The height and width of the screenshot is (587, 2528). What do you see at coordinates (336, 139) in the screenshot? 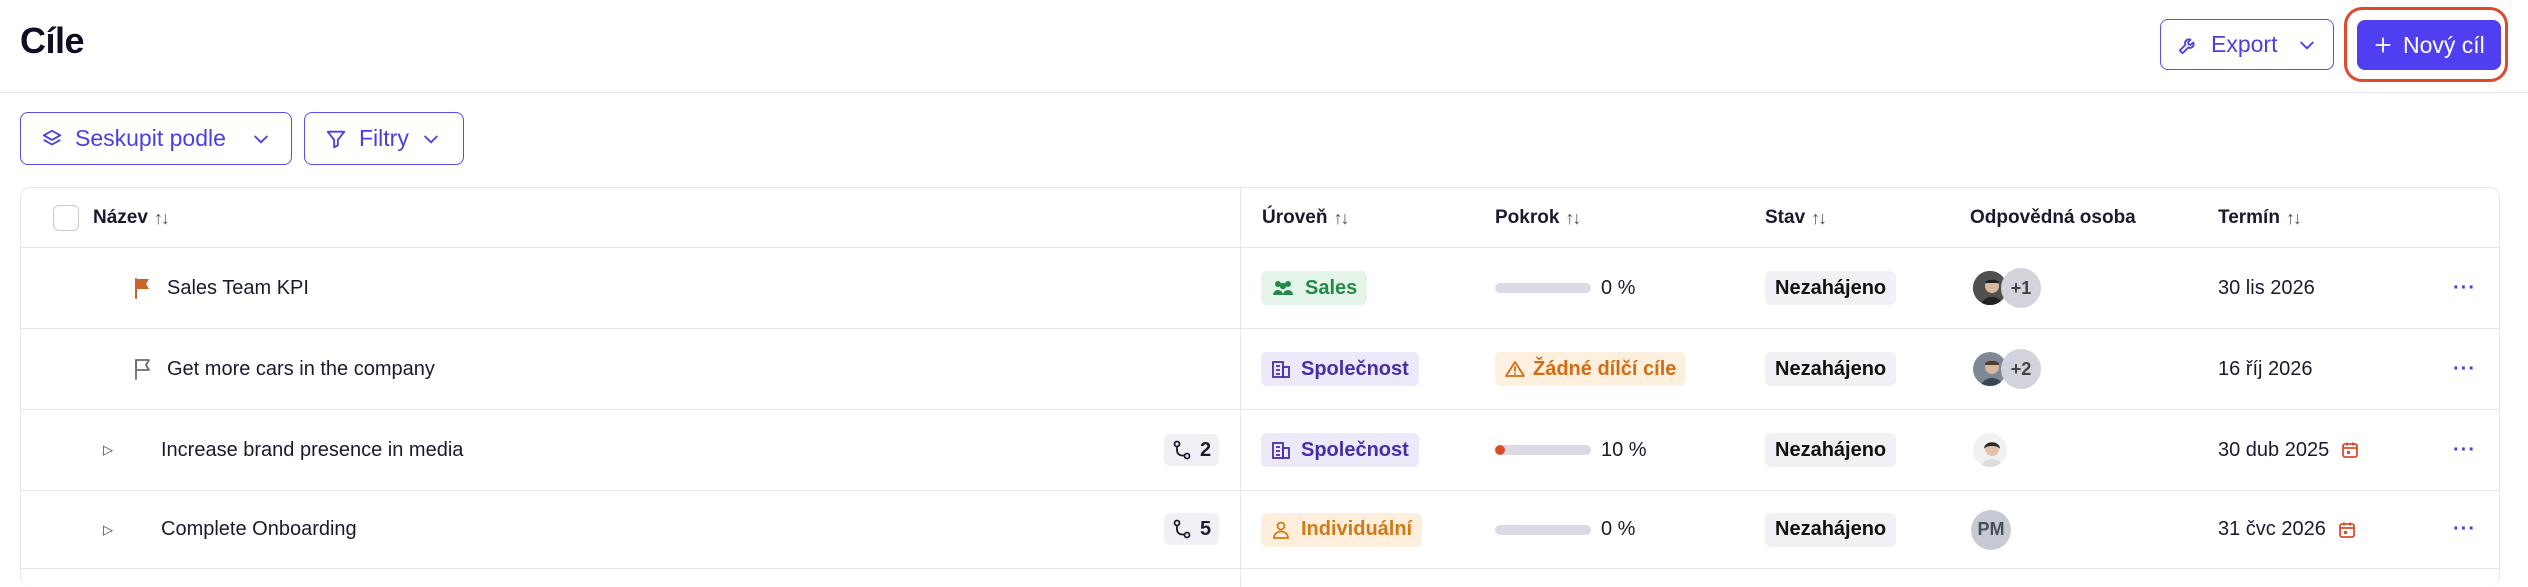
I see `filter-icon` at bounding box center [336, 139].